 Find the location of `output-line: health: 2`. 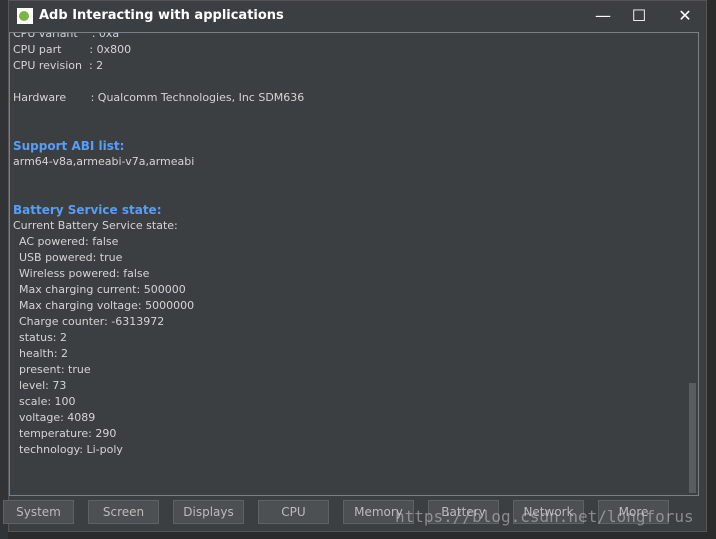

output-line: health: 2 is located at coordinates (44, 353).